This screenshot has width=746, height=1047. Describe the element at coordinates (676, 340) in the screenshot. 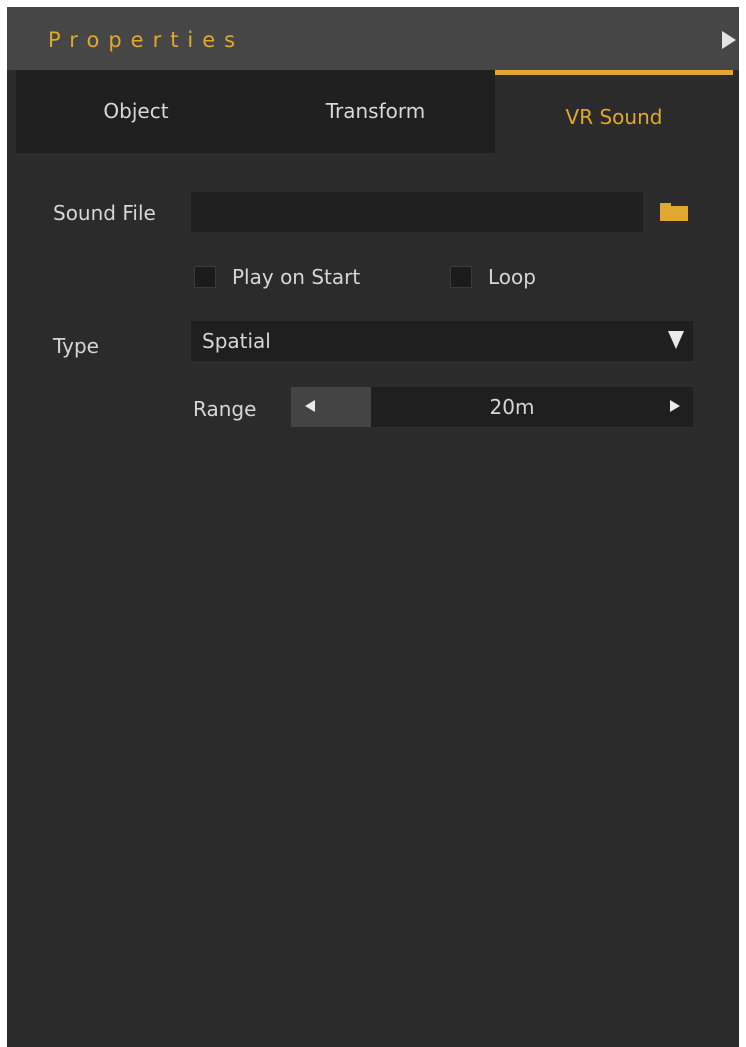

I see `dropdown-arrow-icon` at that location.